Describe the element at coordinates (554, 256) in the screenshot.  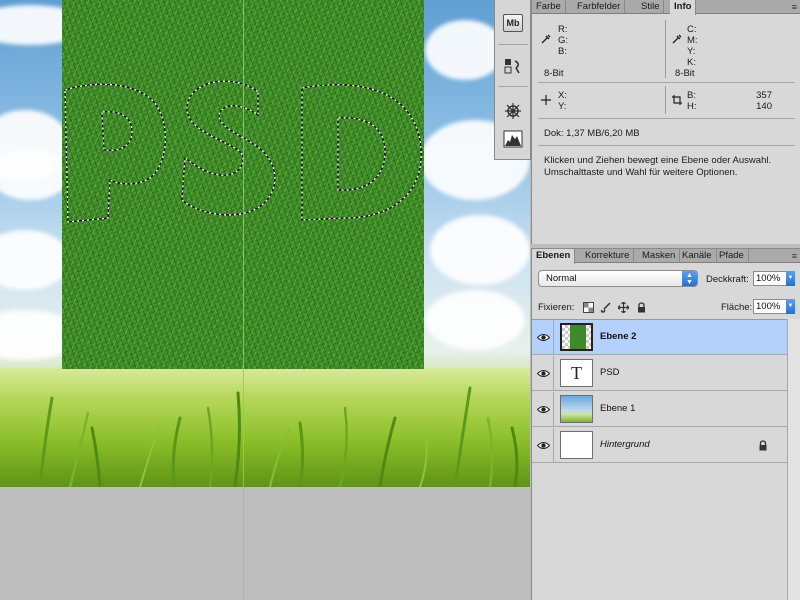
I see `tab-ebenen: Ebenen` at that location.